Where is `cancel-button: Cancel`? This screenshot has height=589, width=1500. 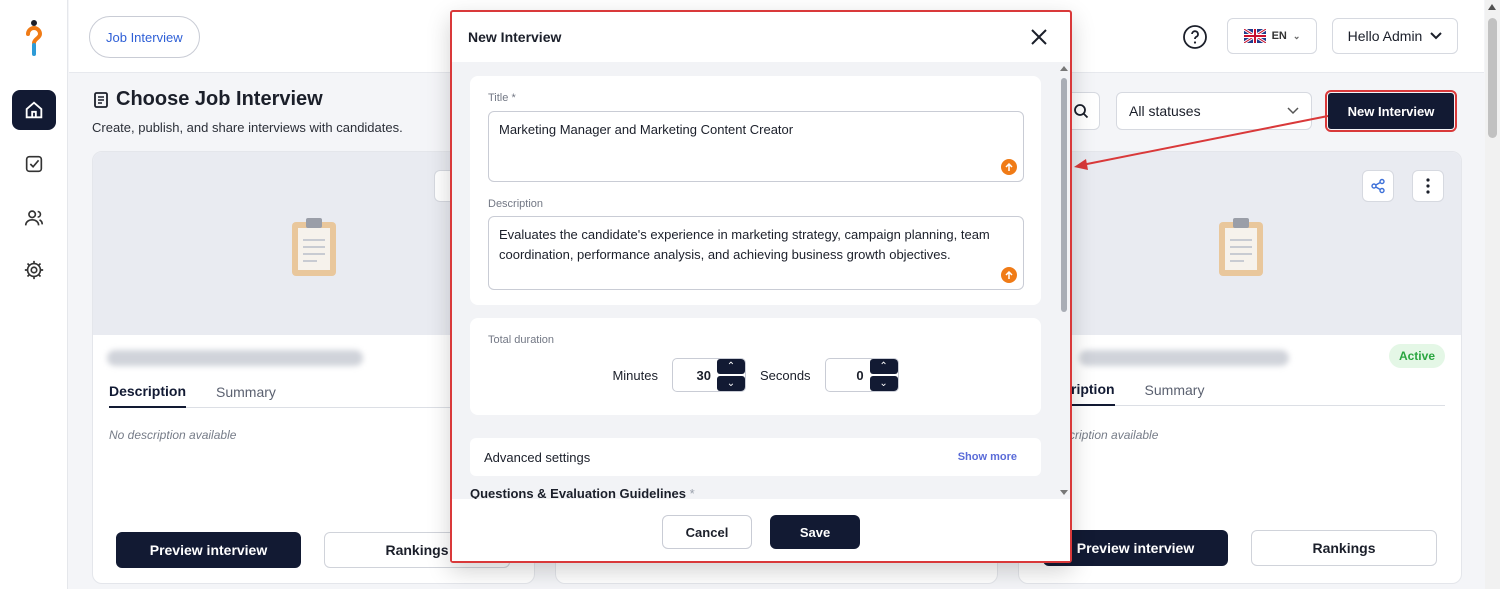
cancel-button: Cancel is located at coordinates (707, 532).